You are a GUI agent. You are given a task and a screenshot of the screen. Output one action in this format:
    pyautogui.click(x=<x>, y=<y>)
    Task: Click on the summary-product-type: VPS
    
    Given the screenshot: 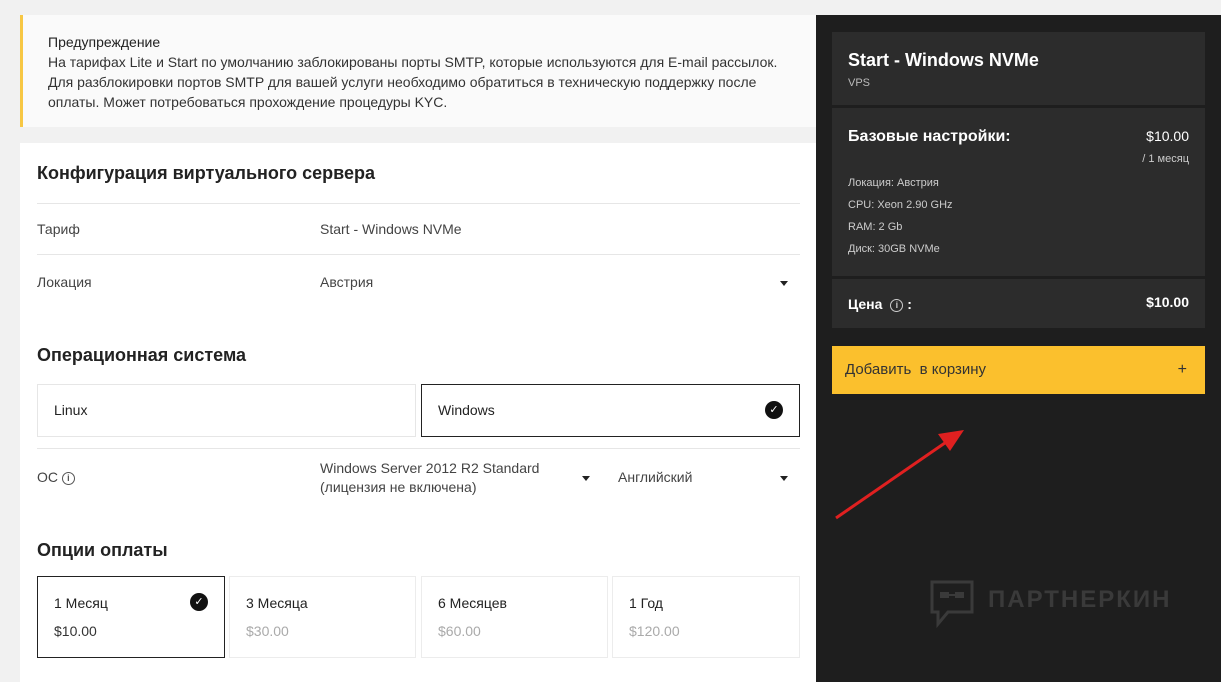 What is the action you would take?
    pyautogui.click(x=859, y=83)
    